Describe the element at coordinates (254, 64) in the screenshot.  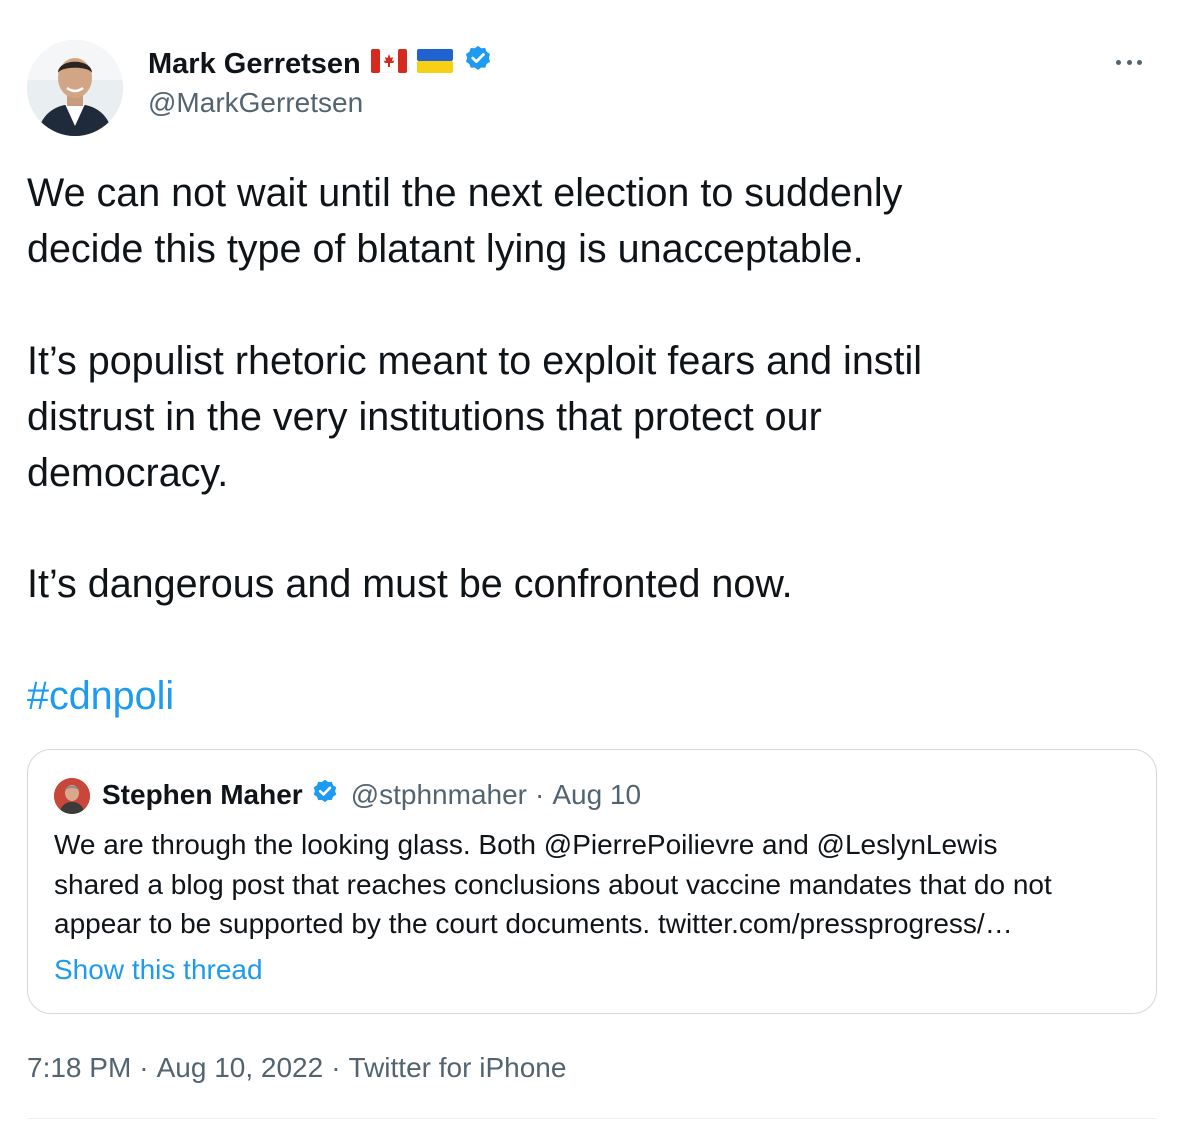
I see `author-name-text: Mark Gerretsen` at that location.